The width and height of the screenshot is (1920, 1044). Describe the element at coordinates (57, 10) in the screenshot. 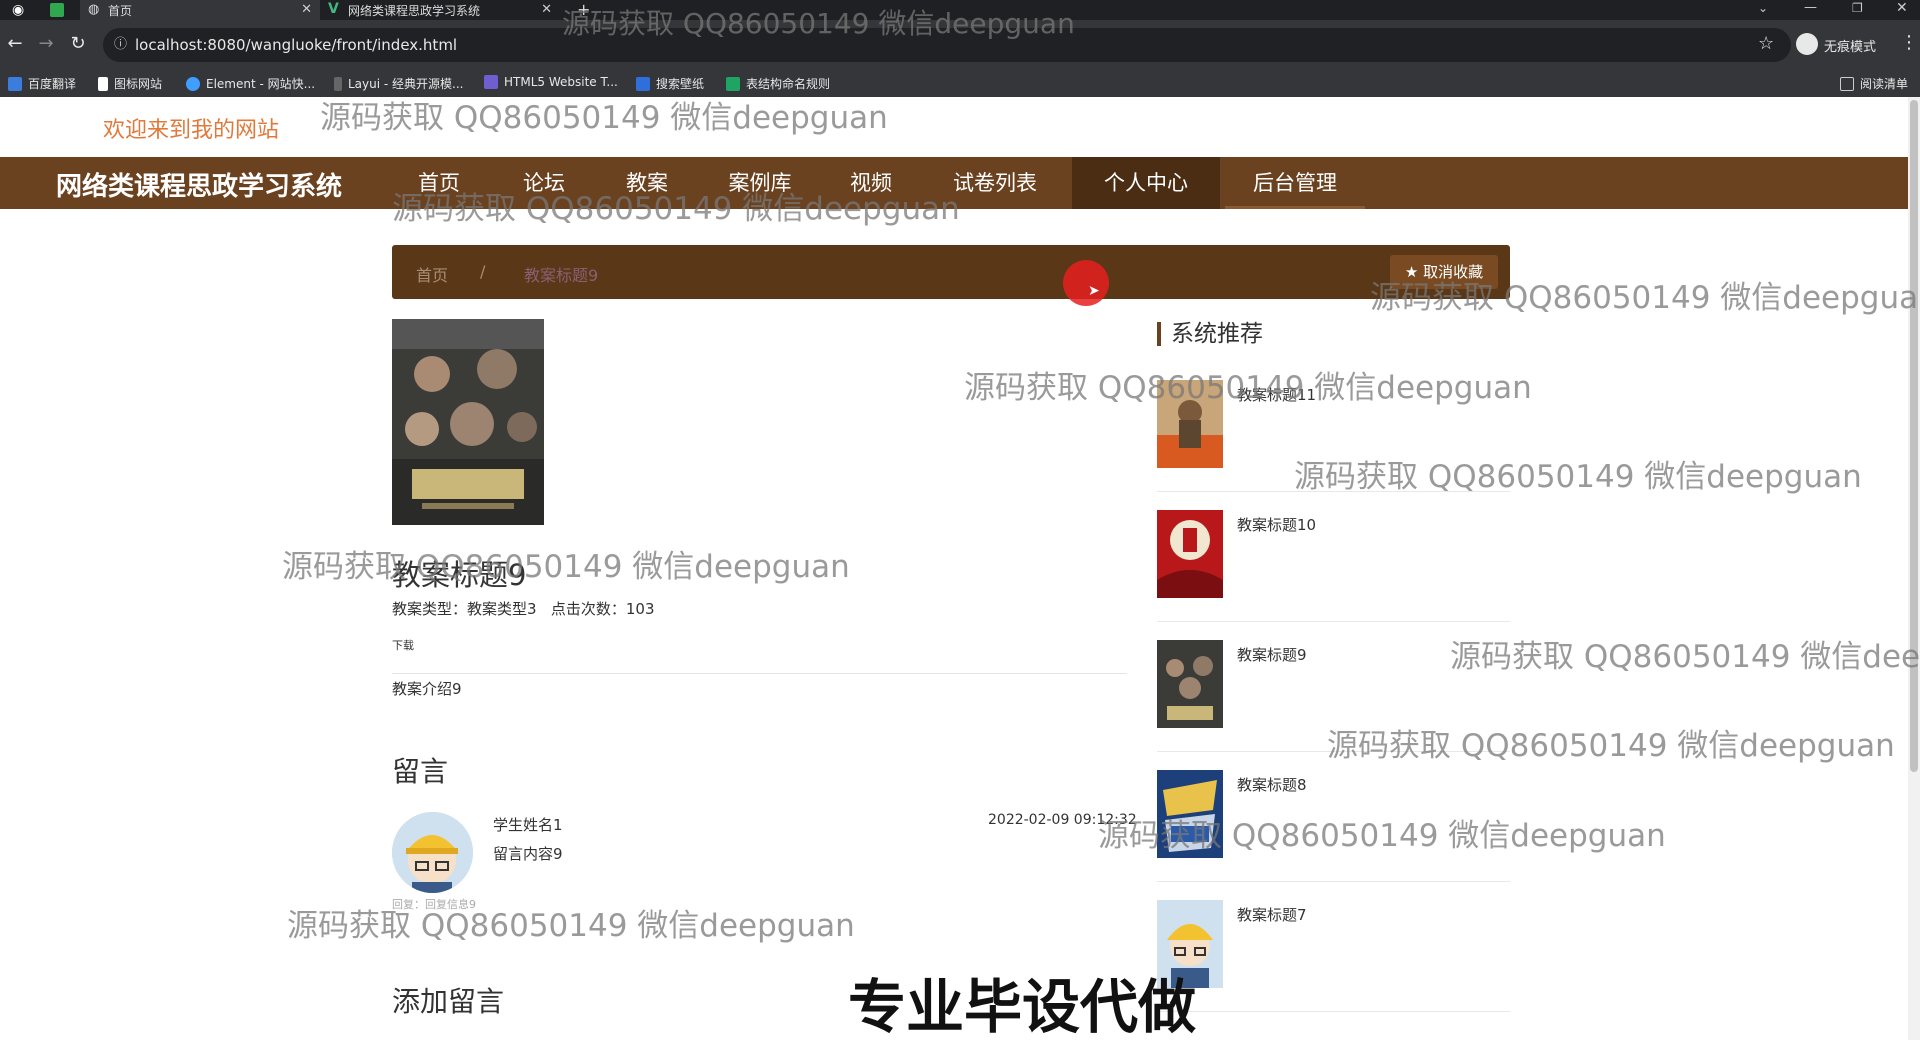

I see `app-icon` at that location.